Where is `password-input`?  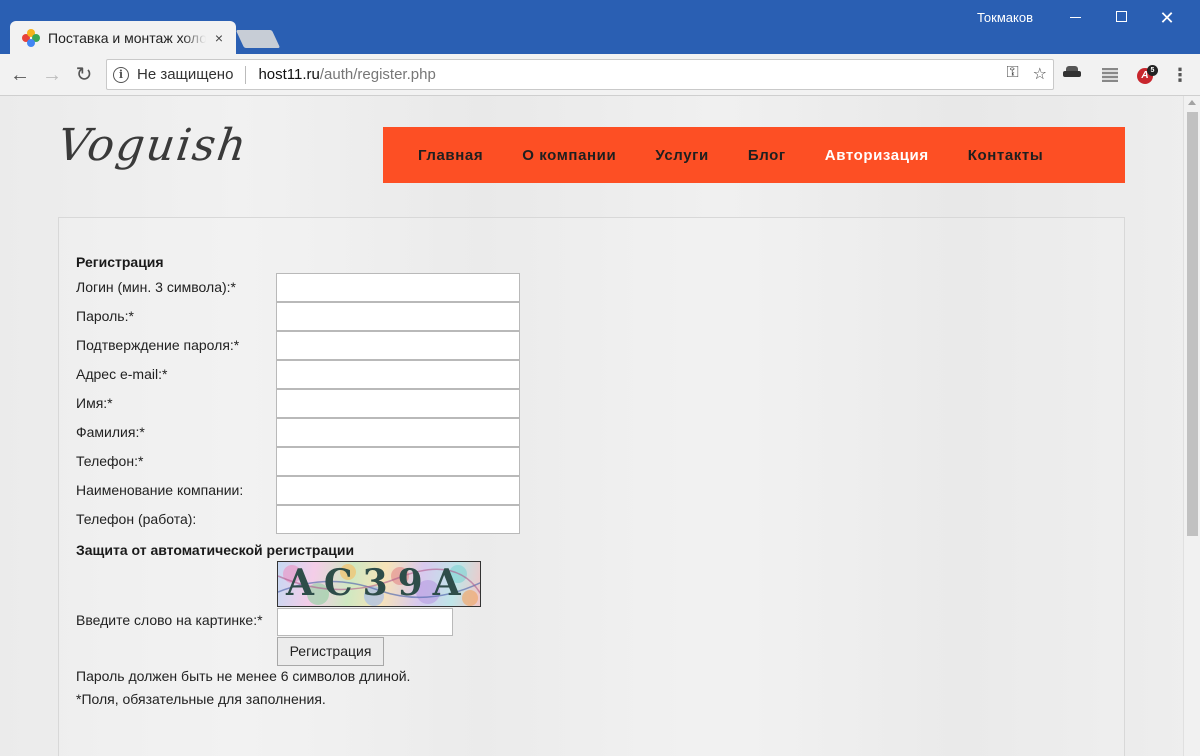
password-input is located at coordinates (398, 316).